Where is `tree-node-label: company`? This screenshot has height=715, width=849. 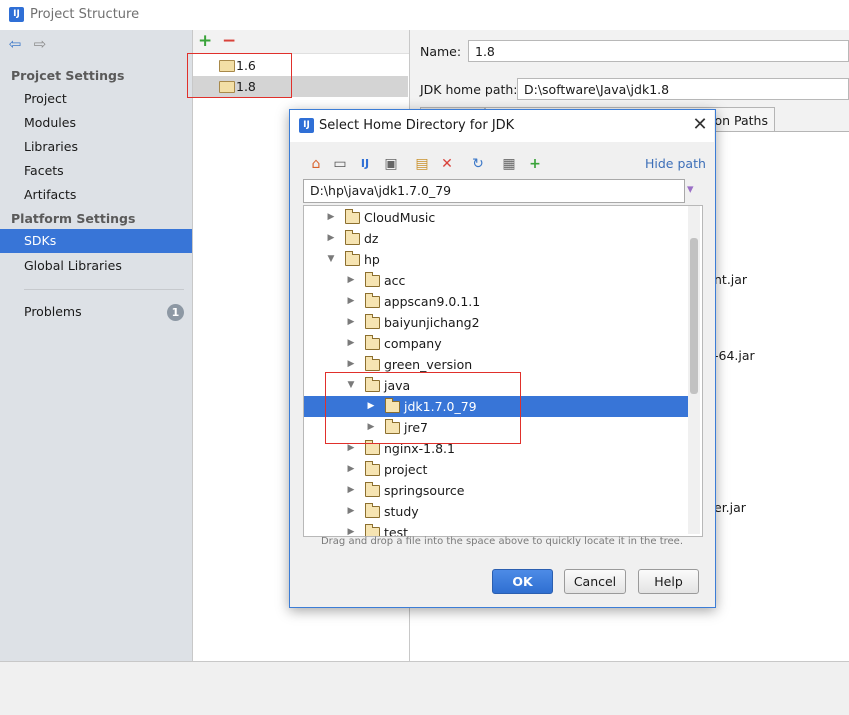
tree-node-label: company is located at coordinates (413, 343).